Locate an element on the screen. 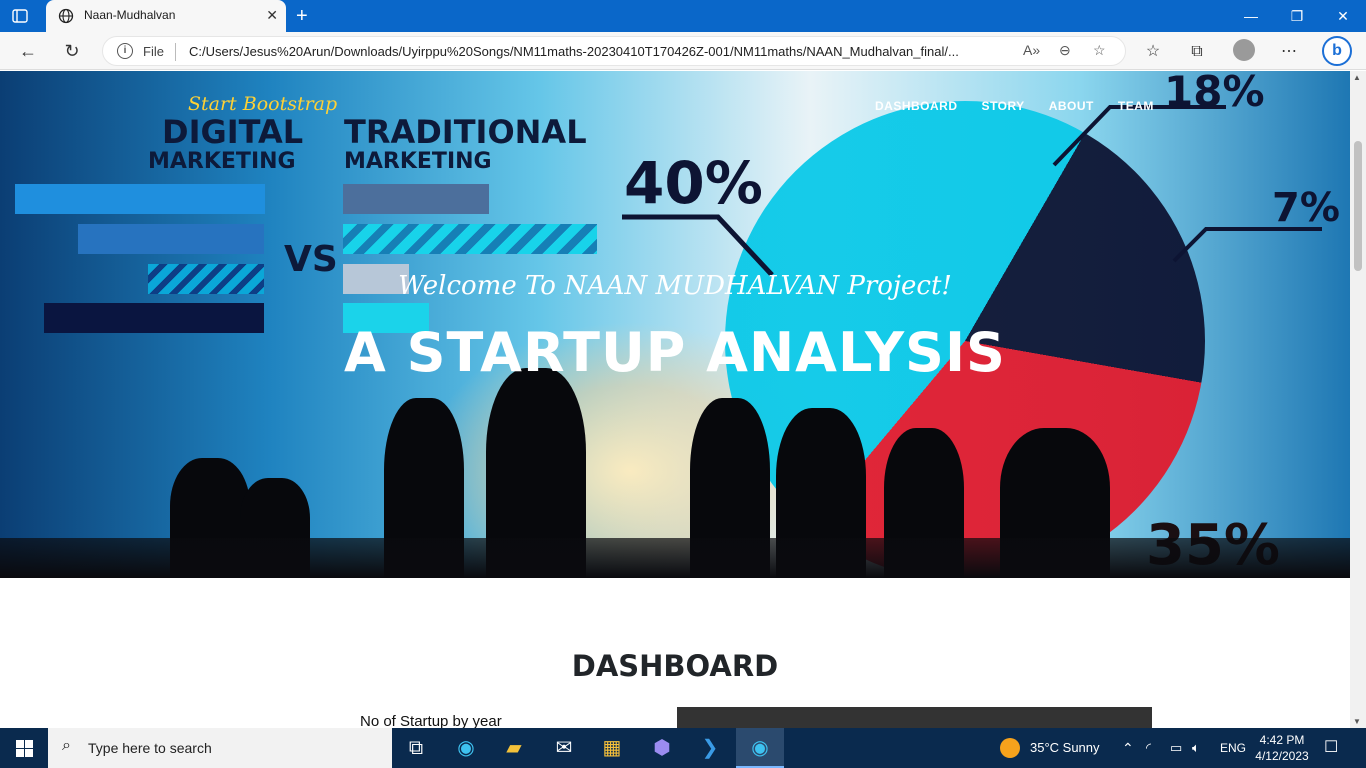 The image size is (1366, 768). scroll-down-icon: ▼ is located at coordinates (1357, 721).